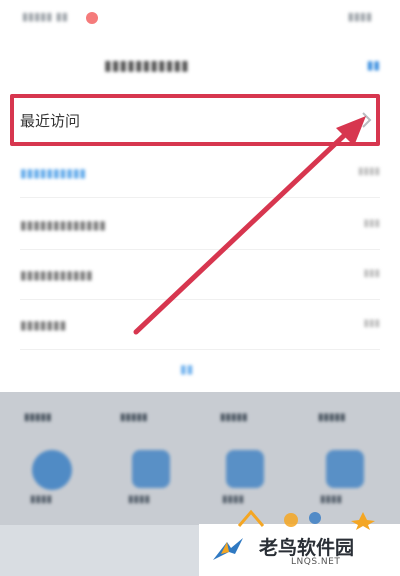 The height and width of the screenshot is (576, 400). Describe the element at coordinates (228, 549) in the screenshot. I see `bird-logo-icon` at that location.